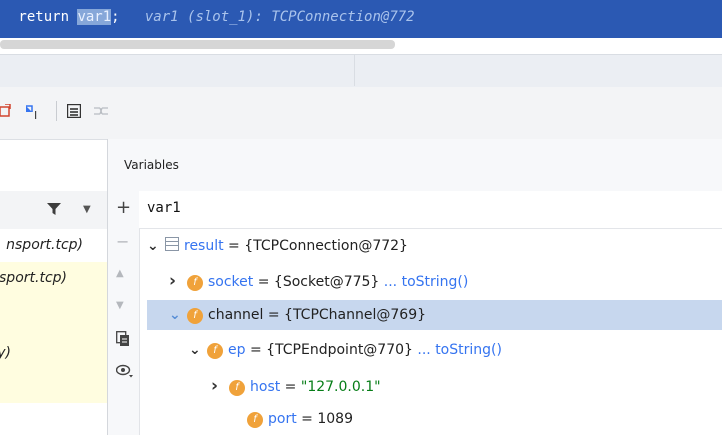  What do you see at coordinates (215, 351) in the screenshot?
I see `static-field-icon: f` at bounding box center [215, 351].